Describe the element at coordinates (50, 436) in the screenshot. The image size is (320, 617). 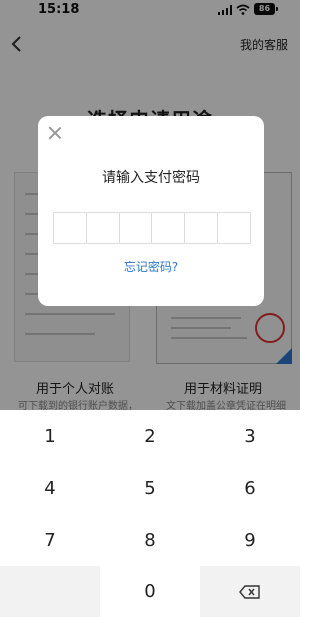
I see `key-1: 1` at that location.